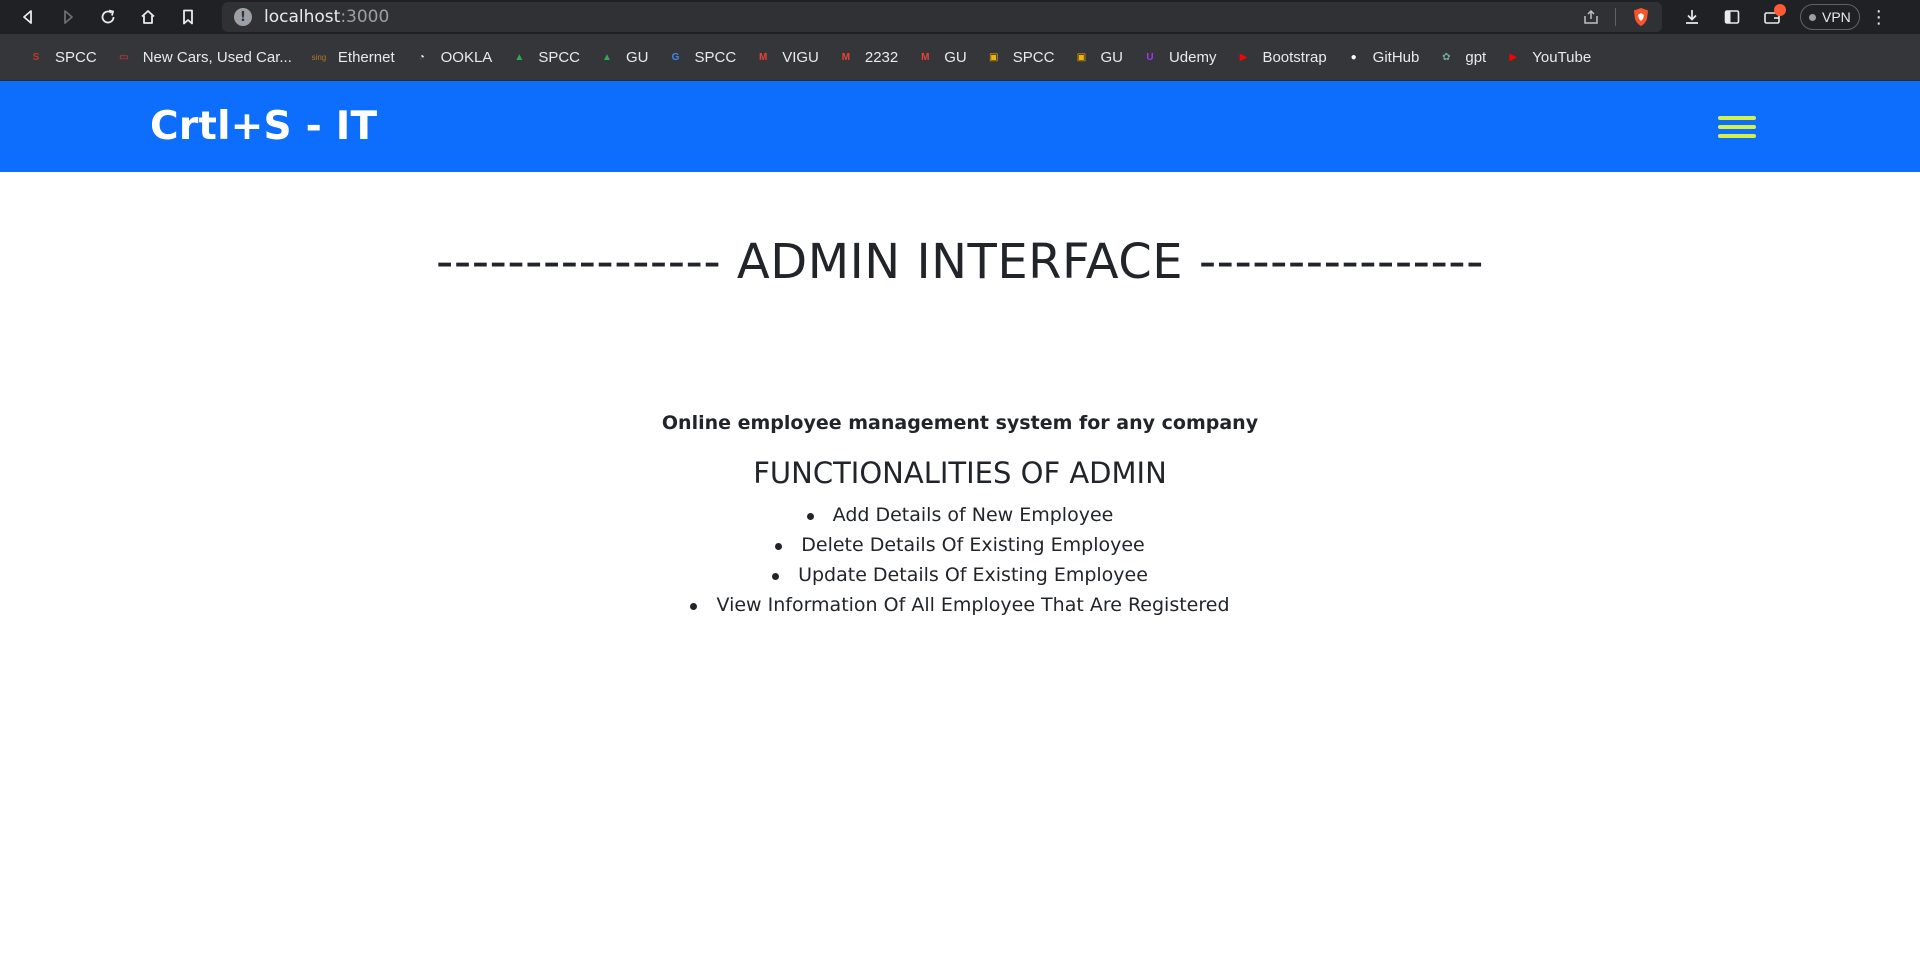 Image resolution: width=1920 pixels, height=977 pixels. I want to click on reload-button, so click(108, 17).